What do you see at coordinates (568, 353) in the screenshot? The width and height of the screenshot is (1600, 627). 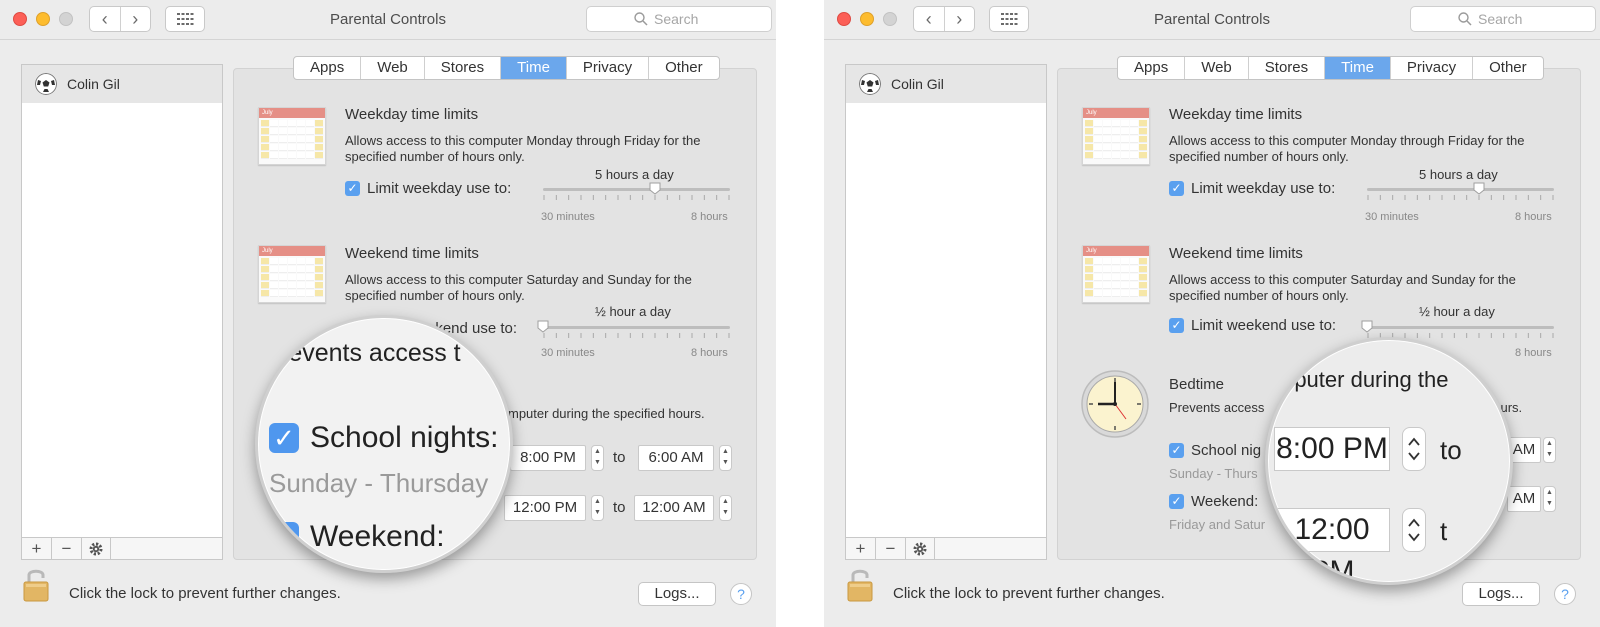 I see `weekend-slider-min: 30 minutes` at bounding box center [568, 353].